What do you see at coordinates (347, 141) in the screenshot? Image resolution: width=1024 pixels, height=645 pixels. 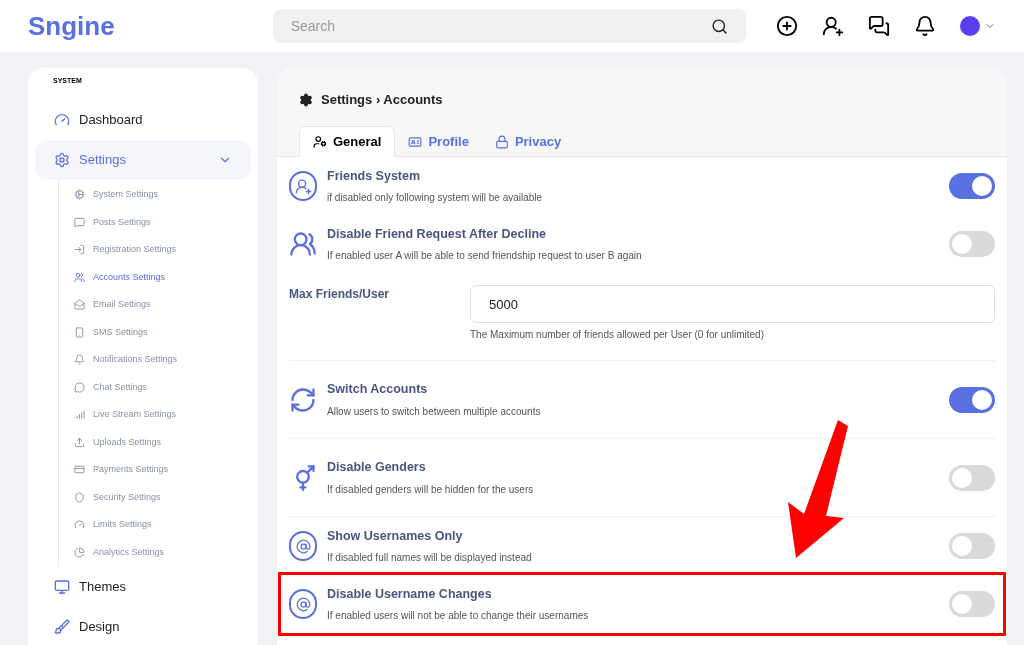 I see `tab: General` at bounding box center [347, 141].